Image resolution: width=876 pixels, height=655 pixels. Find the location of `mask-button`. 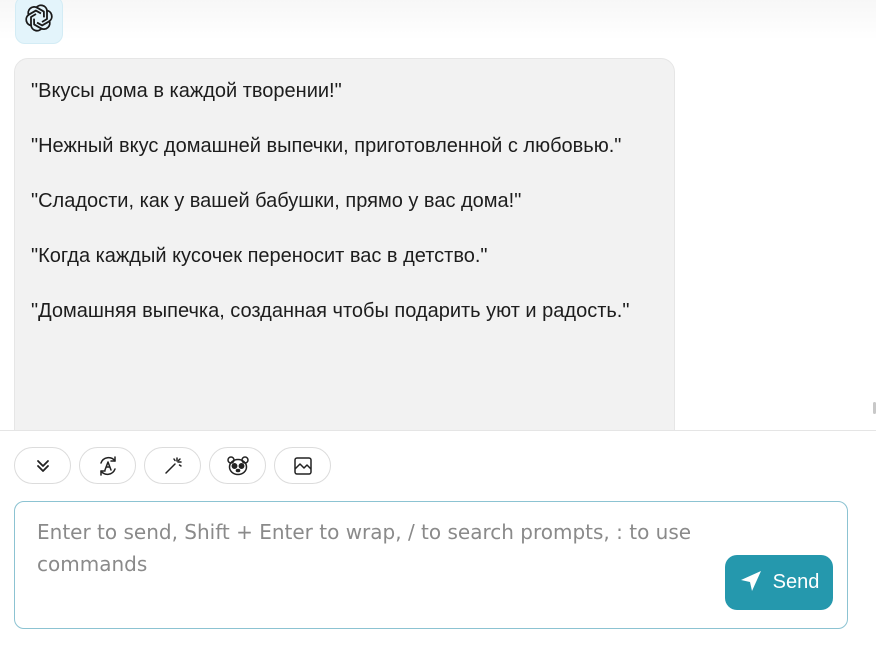

mask-button is located at coordinates (237, 465).